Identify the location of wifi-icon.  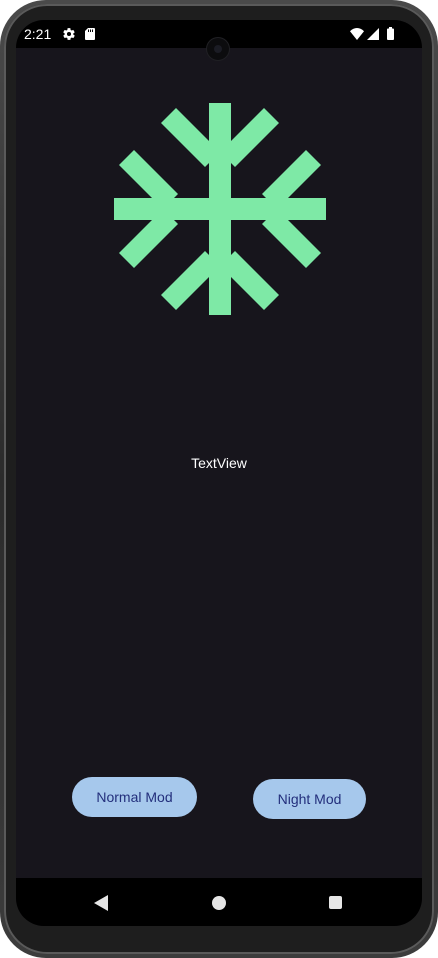
(357, 34).